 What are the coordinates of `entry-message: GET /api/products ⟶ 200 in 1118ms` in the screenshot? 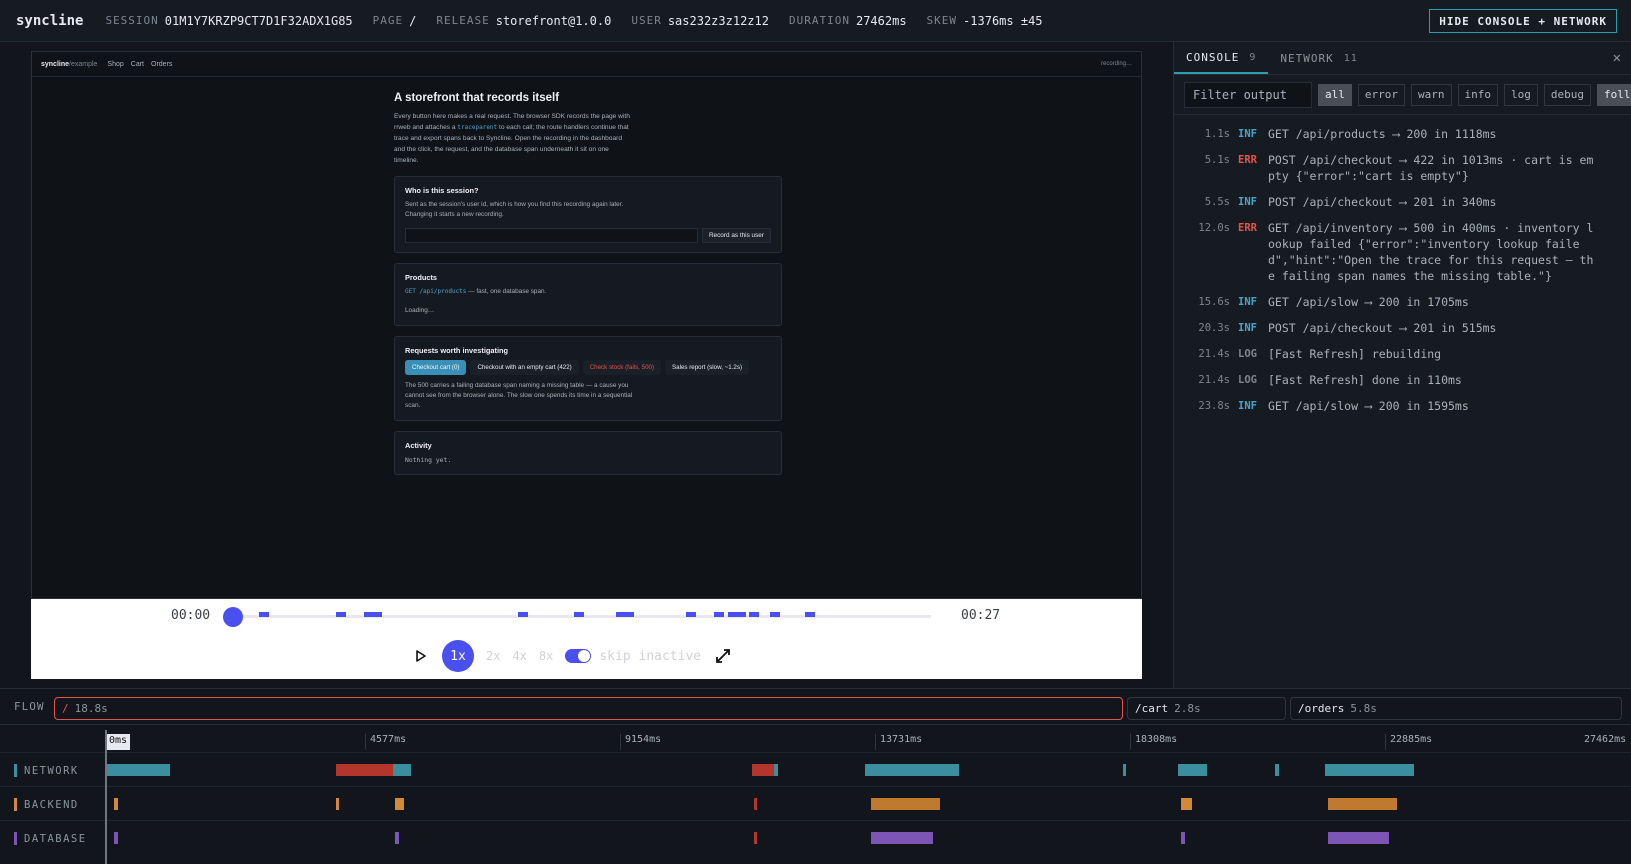 It's located at (1382, 134).